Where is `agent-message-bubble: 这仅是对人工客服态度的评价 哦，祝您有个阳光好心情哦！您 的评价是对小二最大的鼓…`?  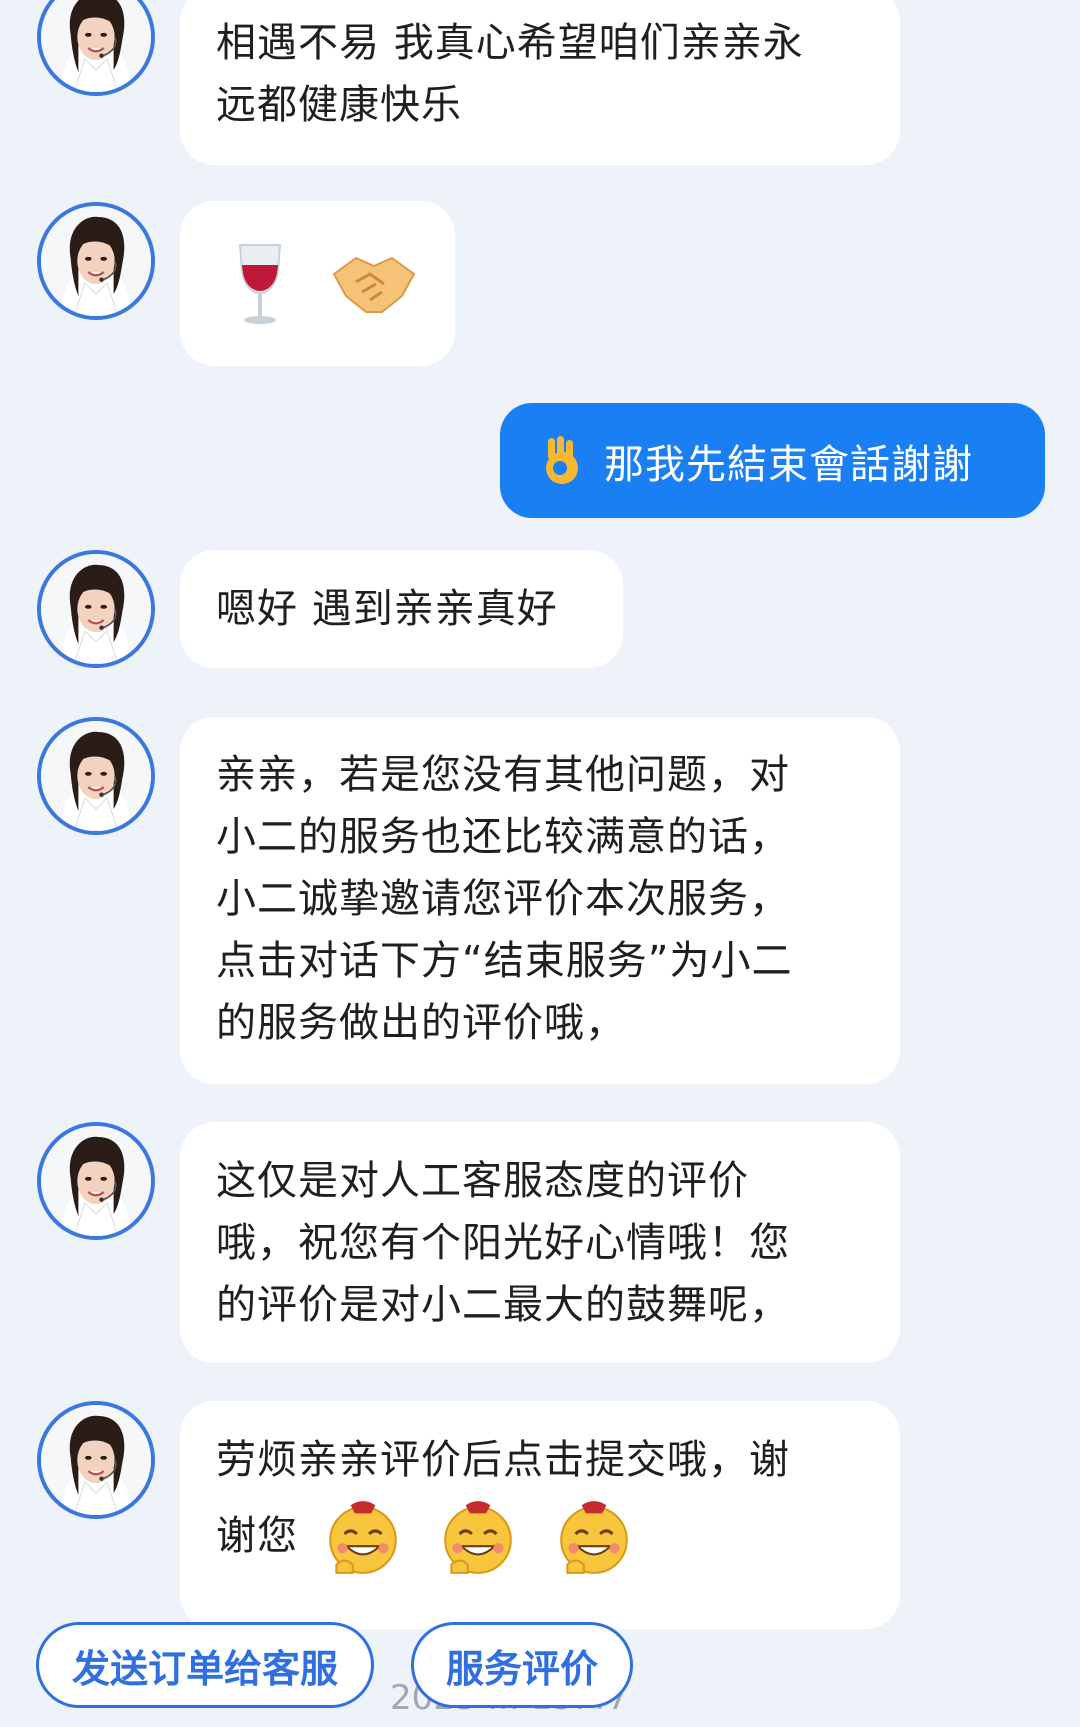
agent-message-bubble: 这仅是对人工客服态度的评价 哦，祝您有个阳光好心情哦！您 的评价是对小二最大的鼓… is located at coordinates (540, 1242).